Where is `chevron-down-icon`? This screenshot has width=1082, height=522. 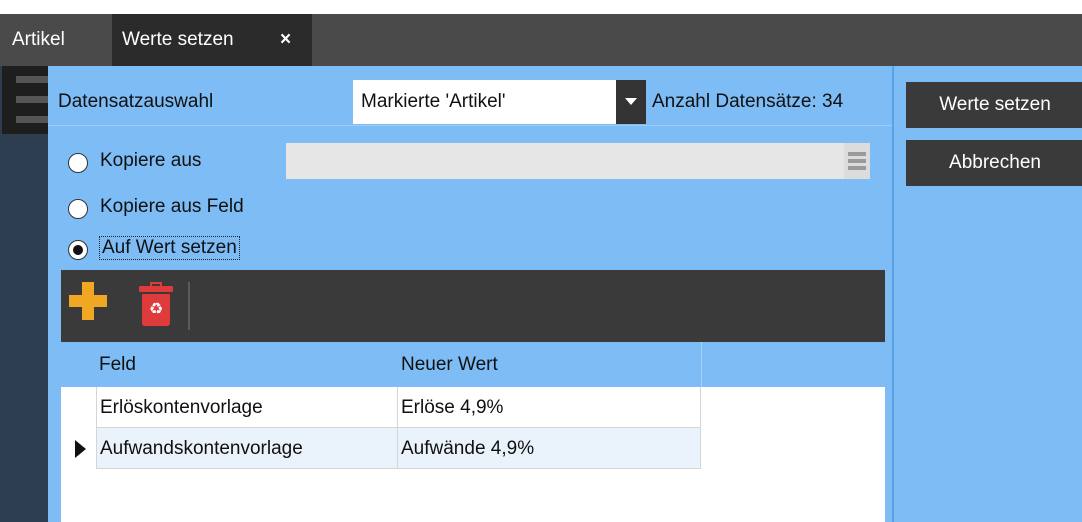
chevron-down-icon is located at coordinates (631, 102).